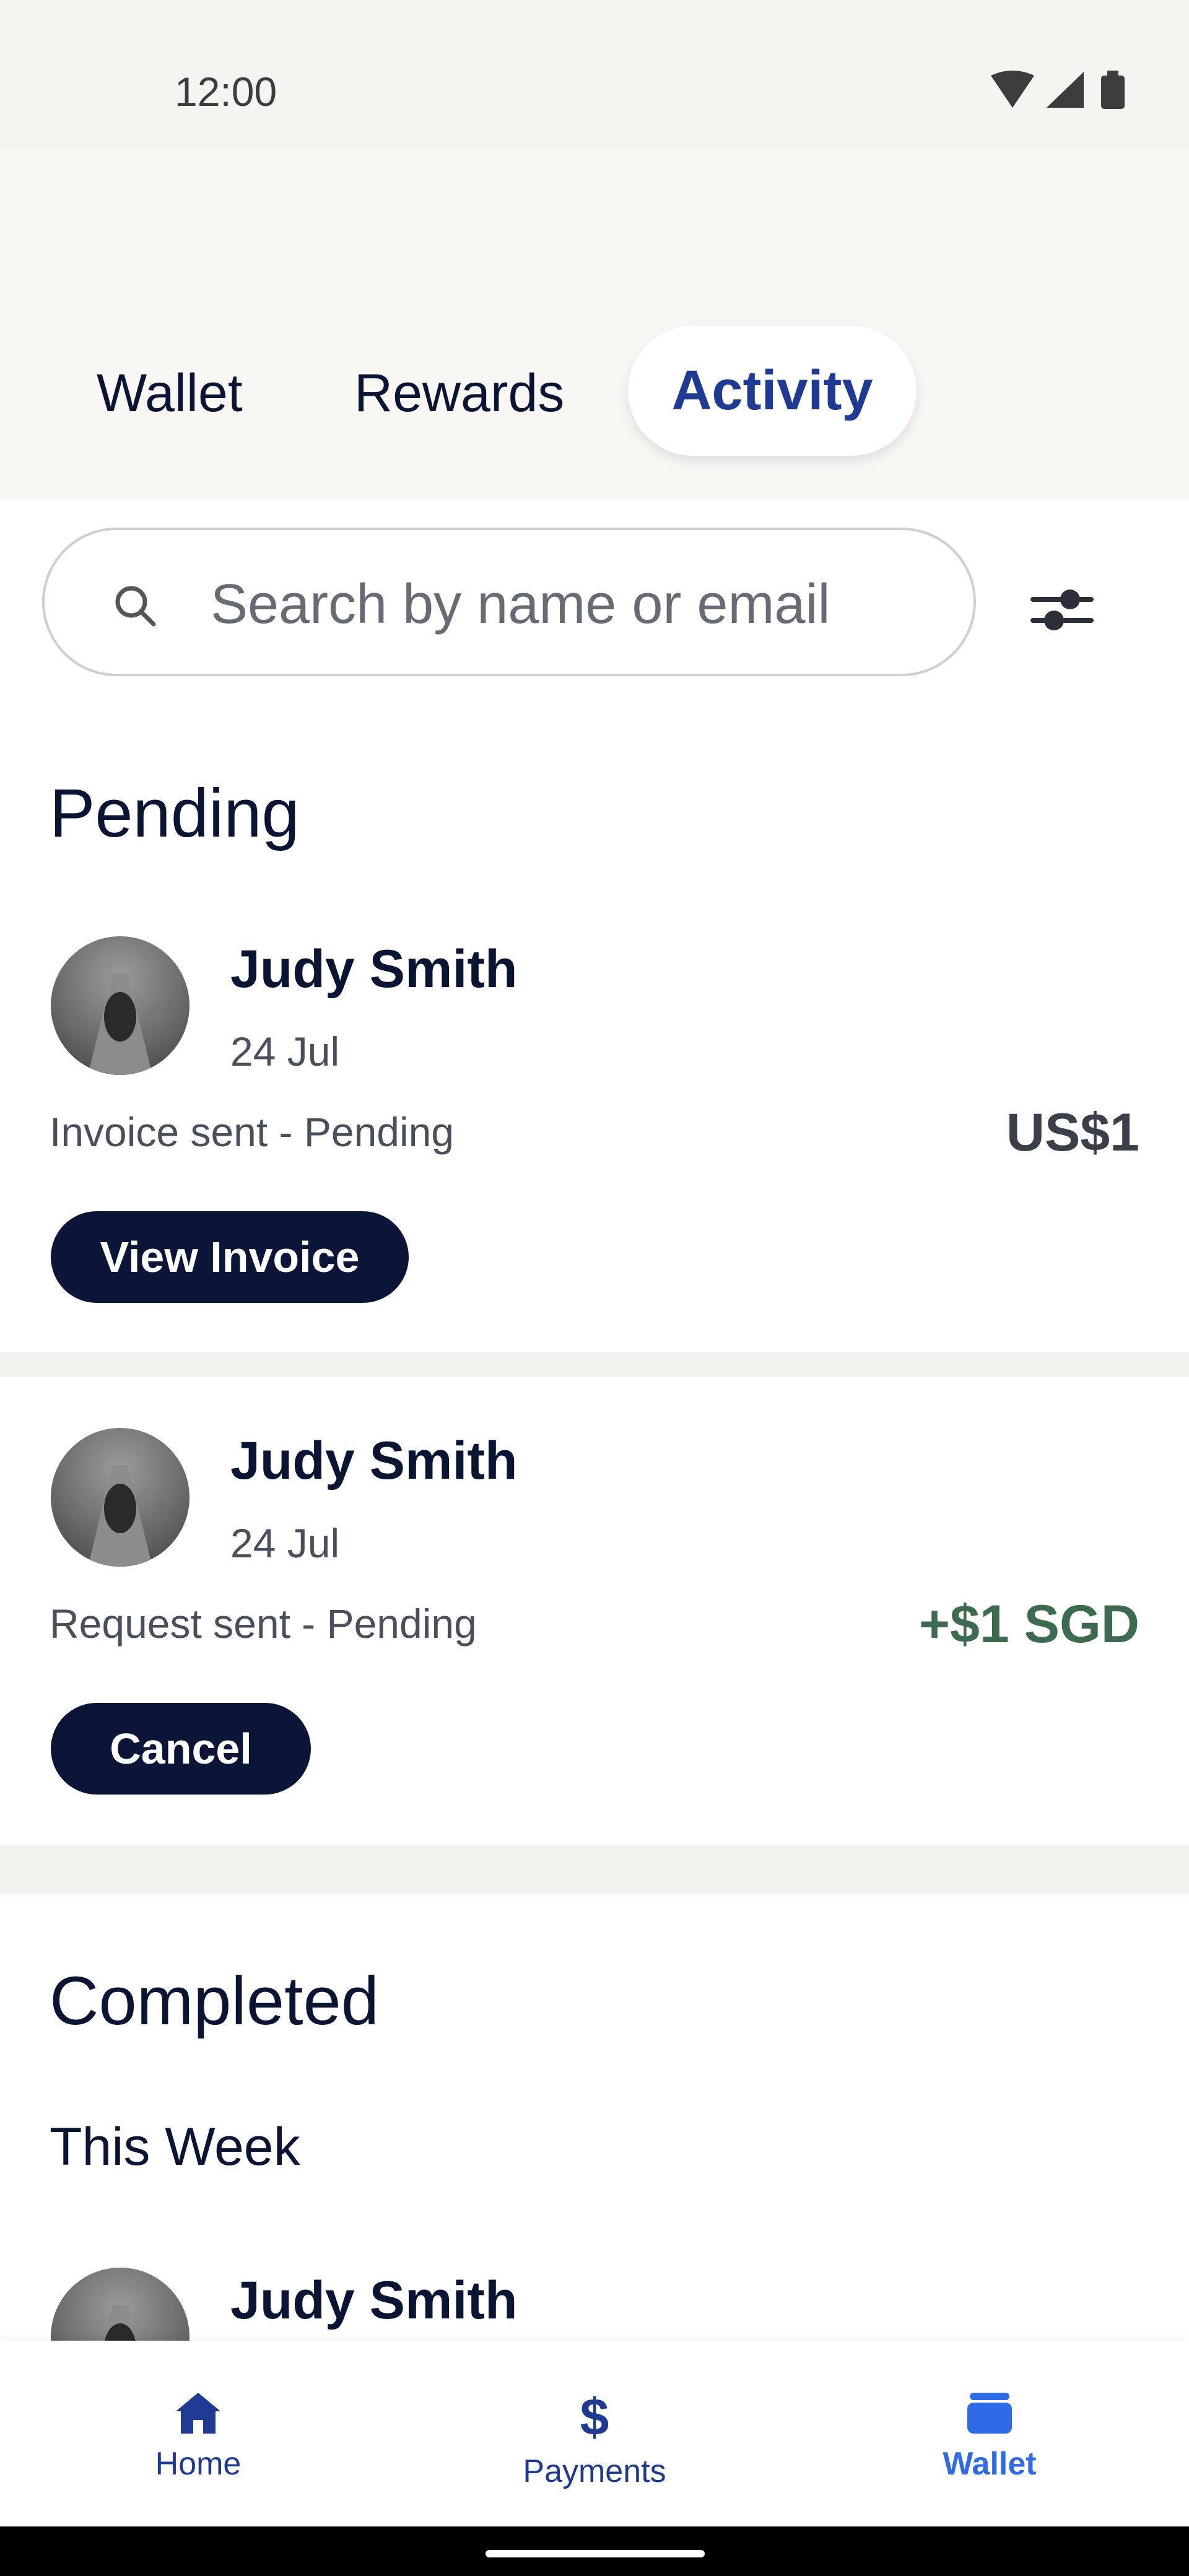 Image resolution: width=1189 pixels, height=2576 pixels. Describe the element at coordinates (772, 391) in the screenshot. I see `tab-activity: Activity` at that location.